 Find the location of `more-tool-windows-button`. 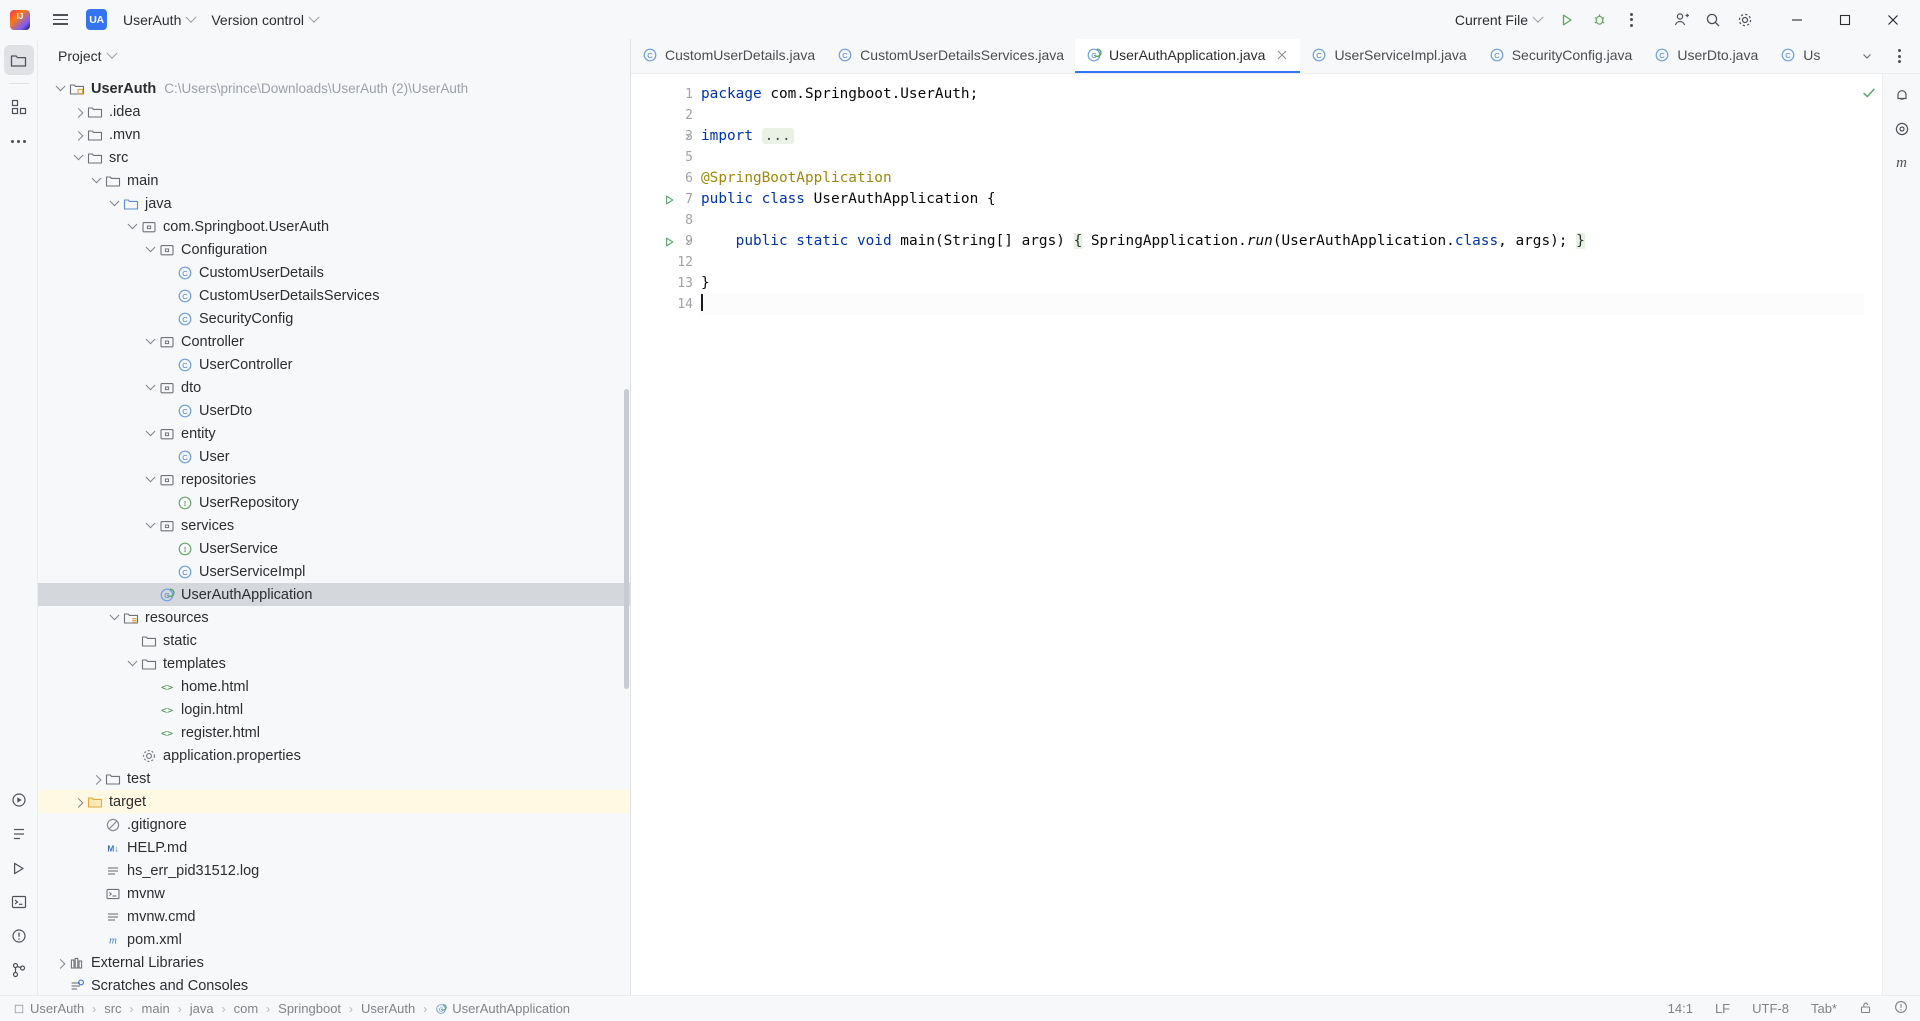

more-tool-windows-button is located at coordinates (19, 141).